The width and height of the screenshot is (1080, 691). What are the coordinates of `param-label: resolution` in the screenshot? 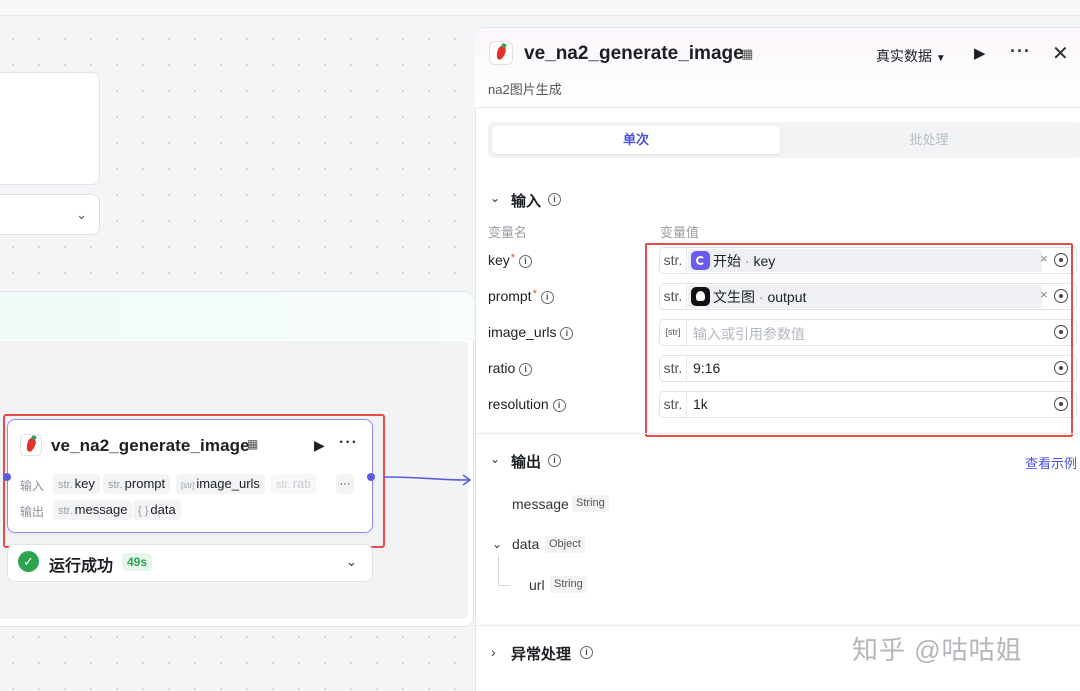 It's located at (518, 404).